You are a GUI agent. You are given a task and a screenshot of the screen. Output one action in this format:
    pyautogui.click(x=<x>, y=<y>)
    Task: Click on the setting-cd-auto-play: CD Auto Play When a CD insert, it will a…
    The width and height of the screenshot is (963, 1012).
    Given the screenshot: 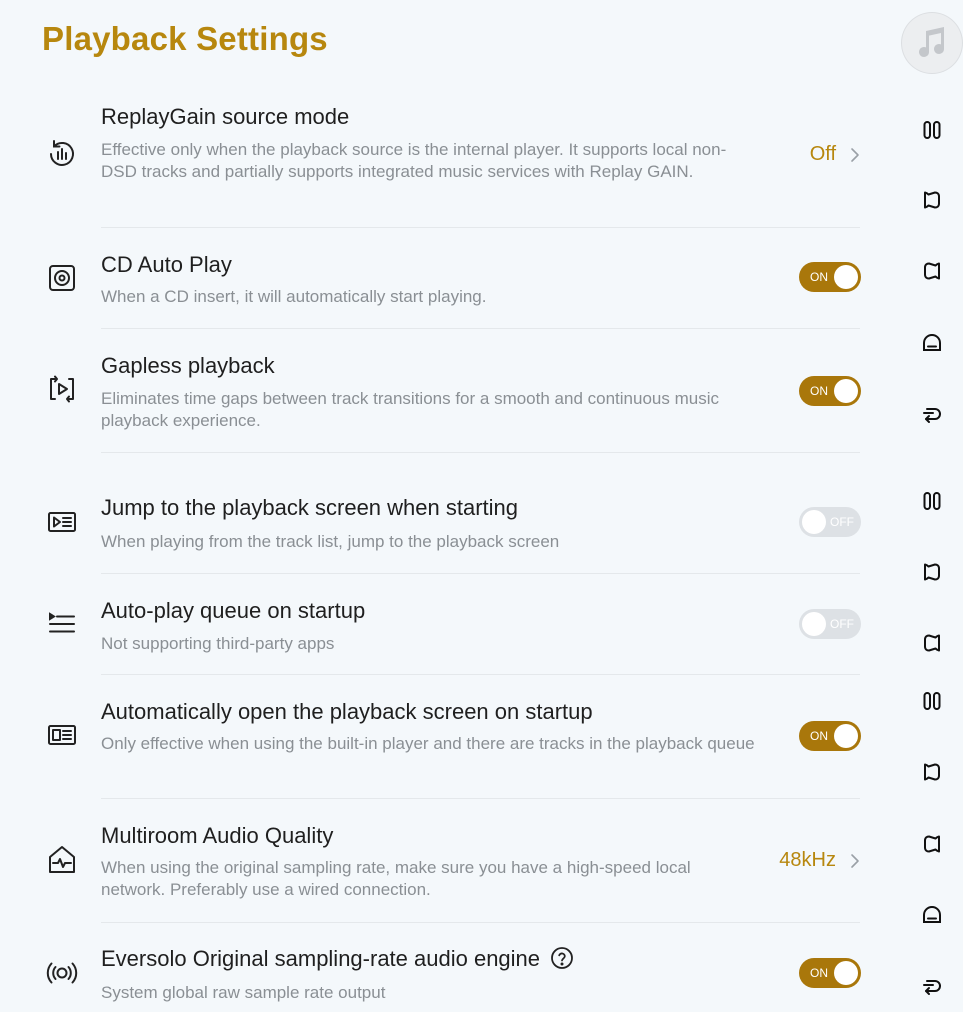 What is the action you would take?
    pyautogui.click(x=430, y=278)
    